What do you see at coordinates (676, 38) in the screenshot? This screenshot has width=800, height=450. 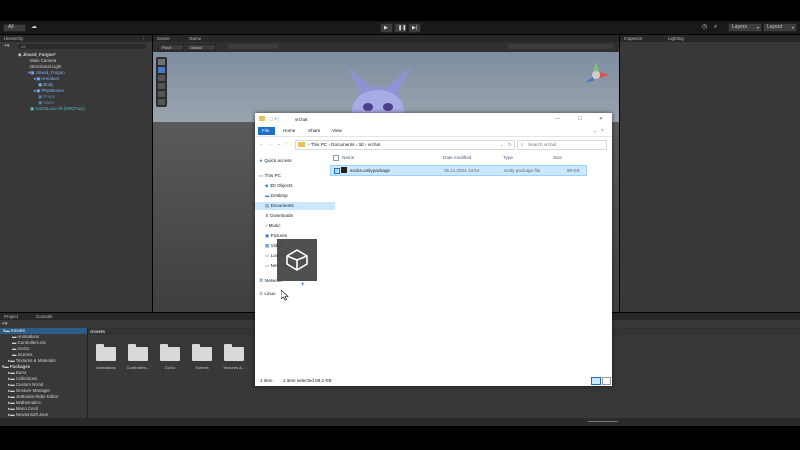 I see `tab-lighting: Lighting` at bounding box center [676, 38].